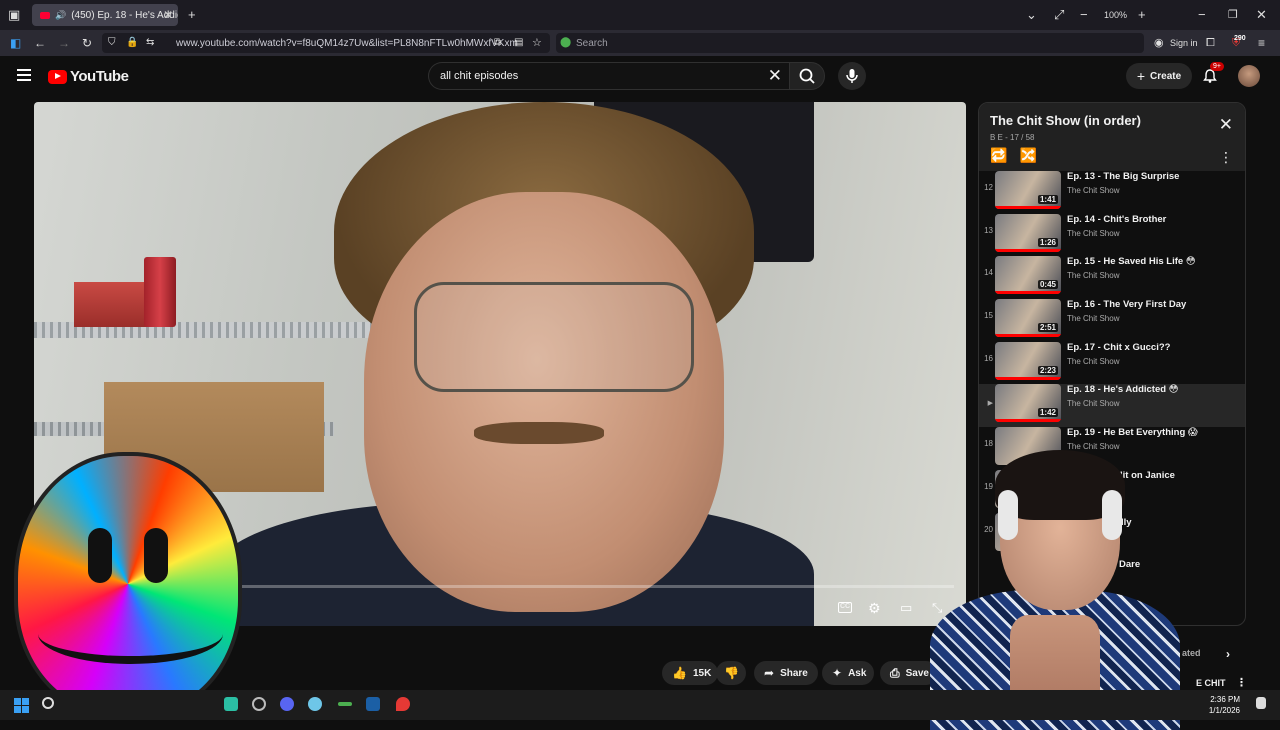 This screenshot has width=1280, height=730. What do you see at coordinates (231, 704) in the screenshot?
I see `app-taskbar-icon` at bounding box center [231, 704].